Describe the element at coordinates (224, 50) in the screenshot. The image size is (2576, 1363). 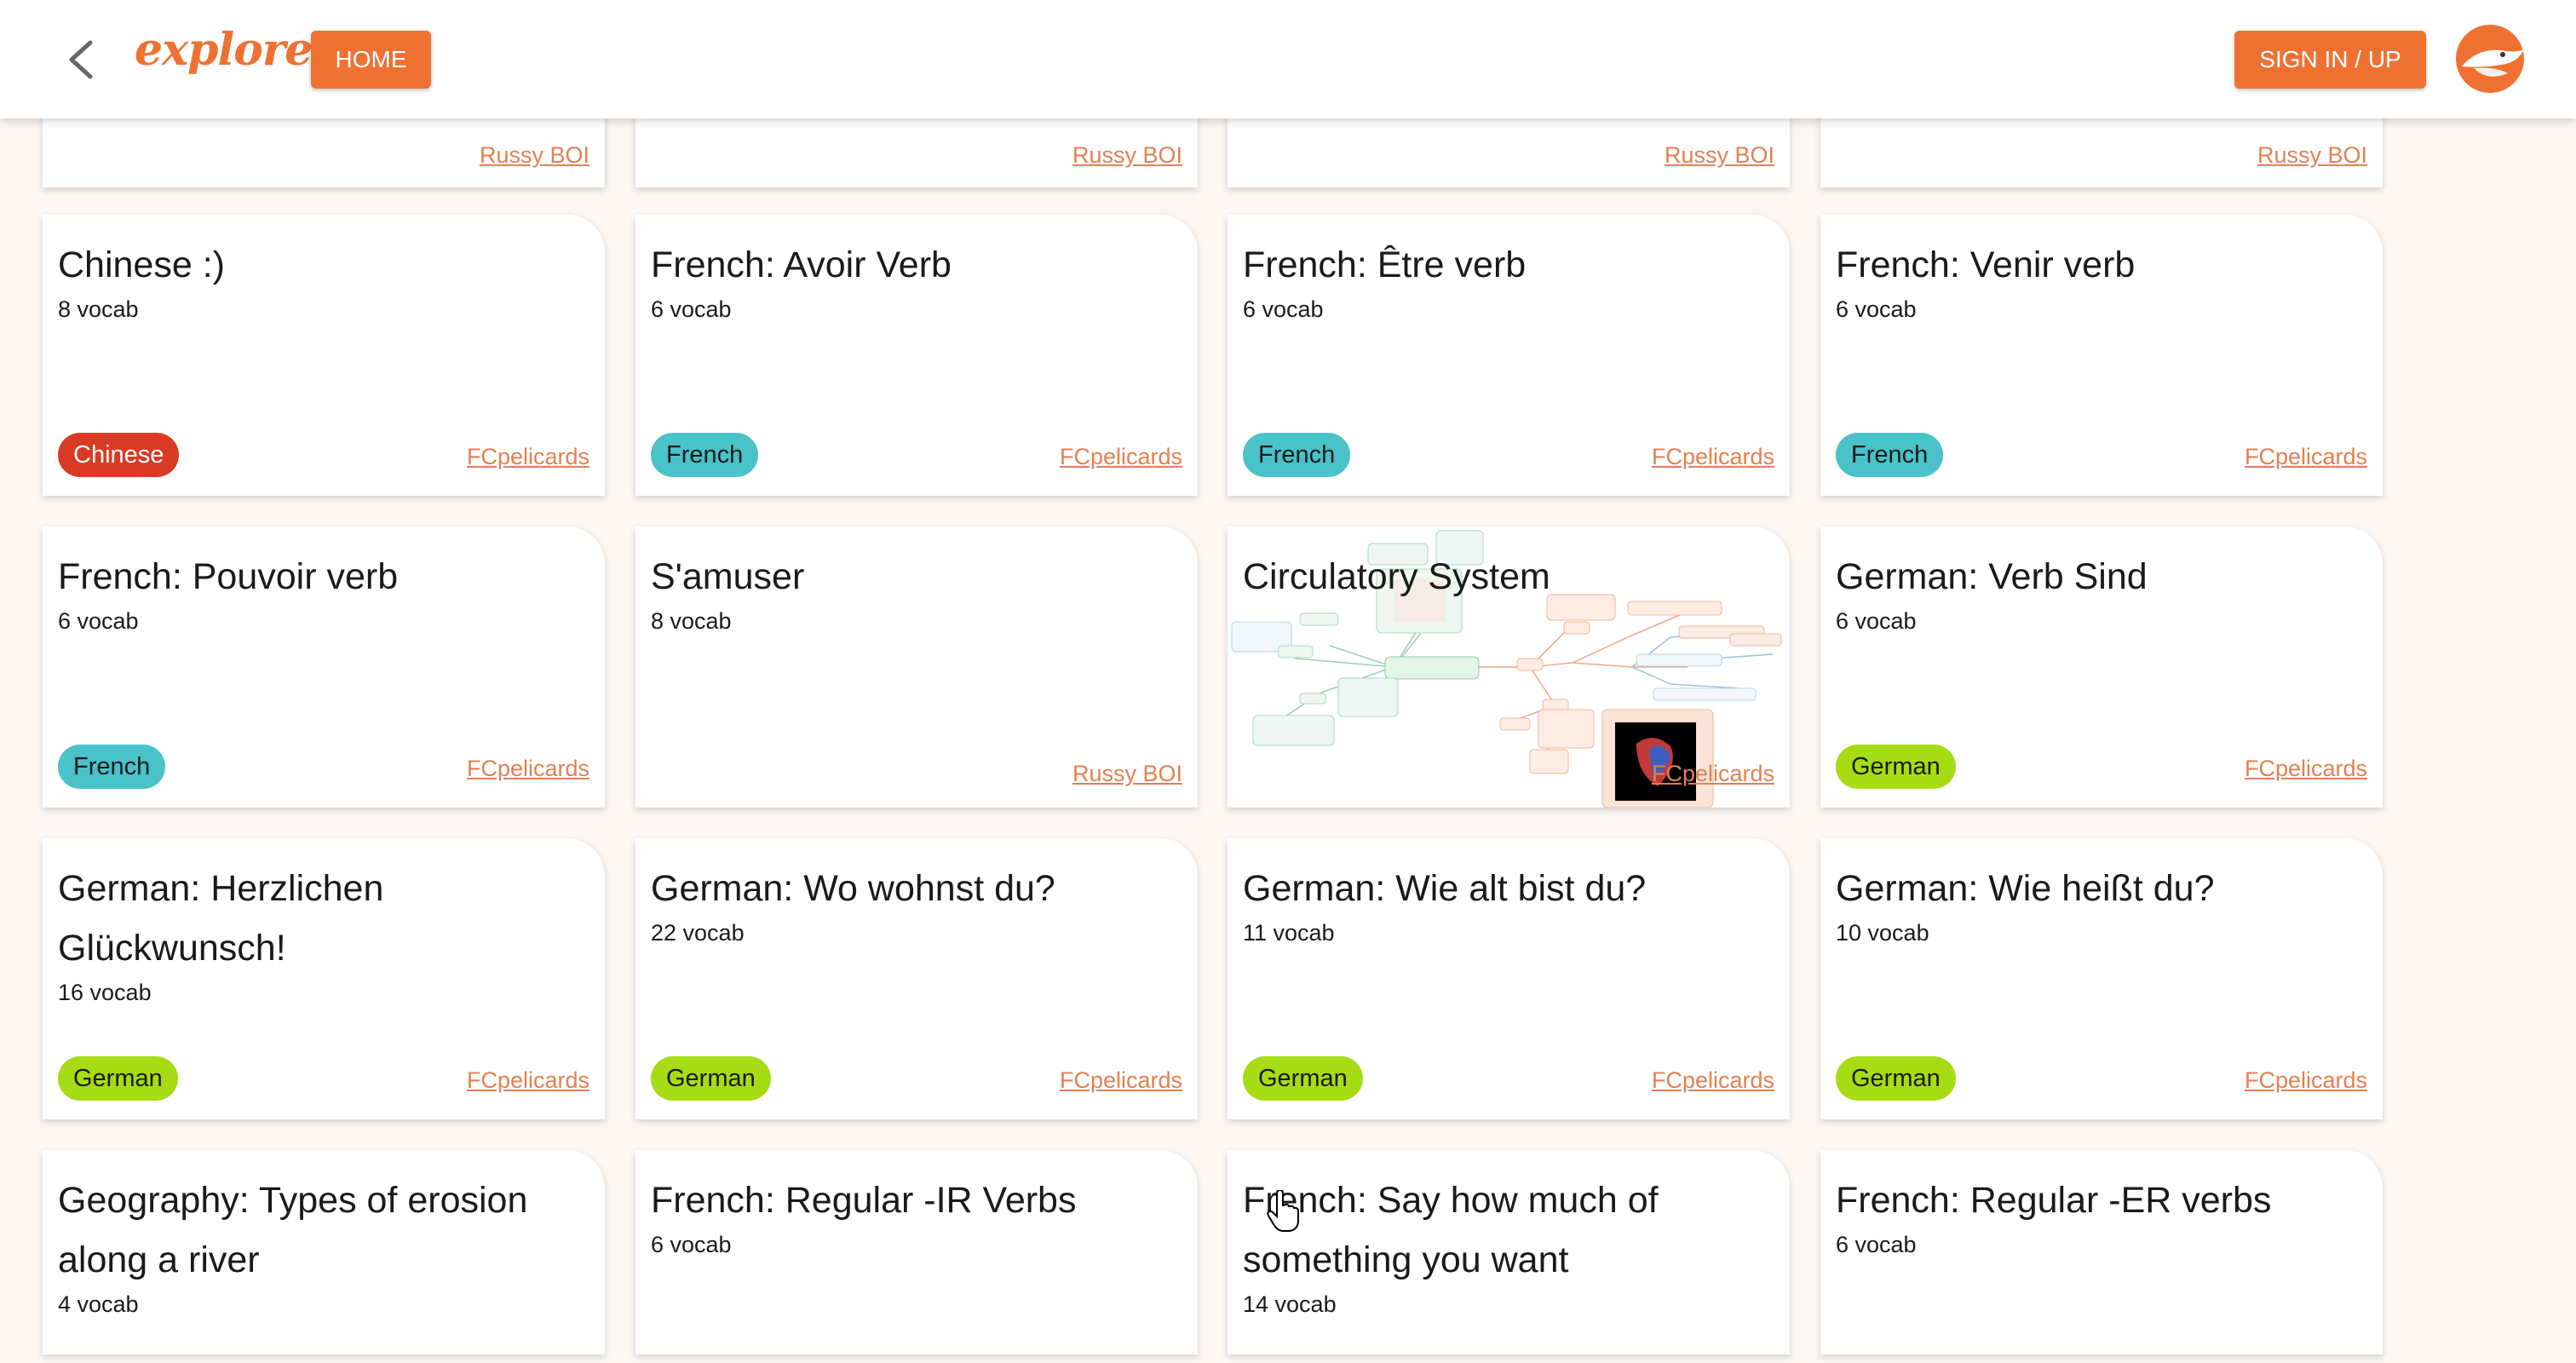
I see `explore-logo: explore` at that location.